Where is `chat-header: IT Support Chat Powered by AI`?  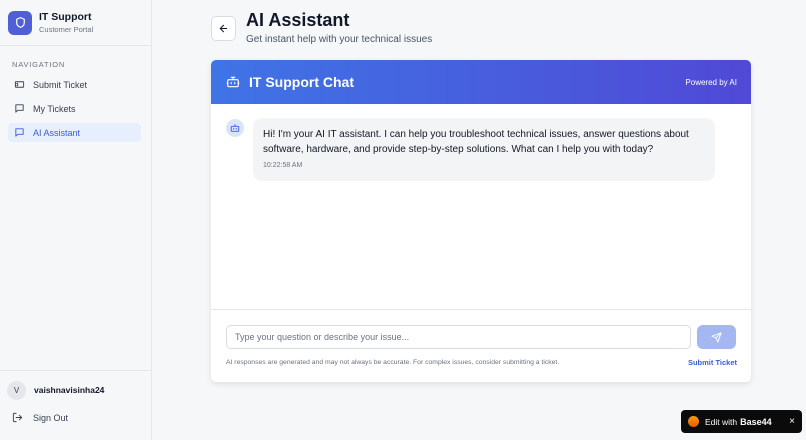
chat-header: IT Support Chat Powered by AI is located at coordinates (481, 82).